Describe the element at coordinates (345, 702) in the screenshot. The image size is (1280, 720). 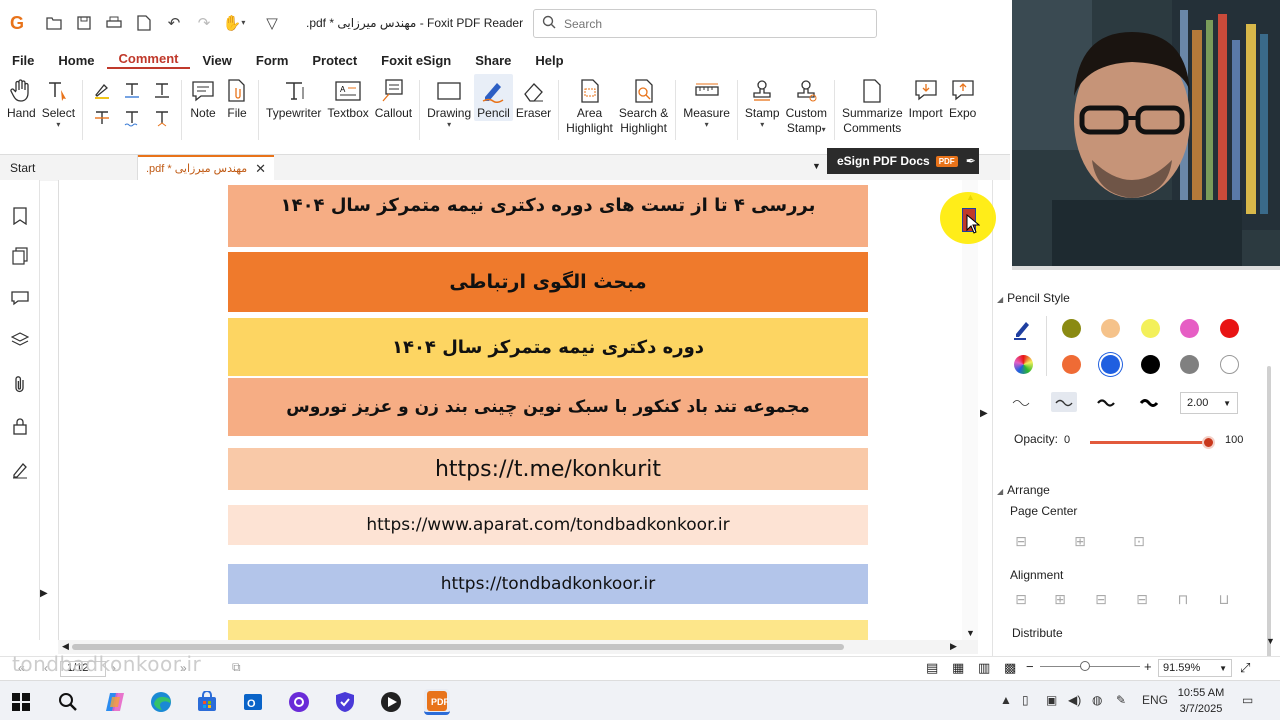
I see `vpn-shield-icon` at that location.